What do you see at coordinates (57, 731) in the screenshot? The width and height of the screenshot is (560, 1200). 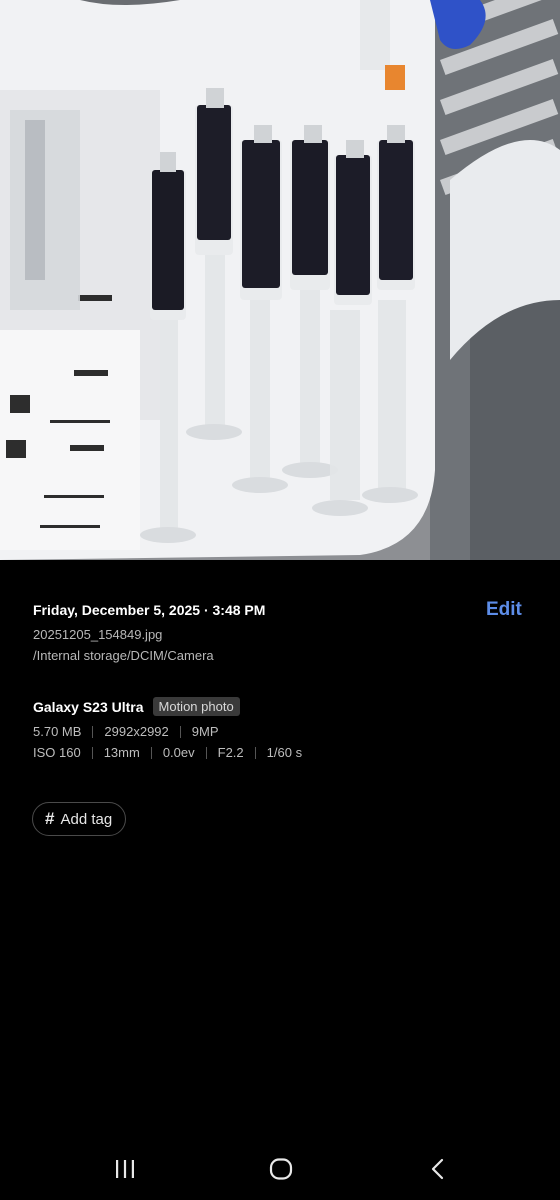 I see `file-size: 5.70 MB` at bounding box center [57, 731].